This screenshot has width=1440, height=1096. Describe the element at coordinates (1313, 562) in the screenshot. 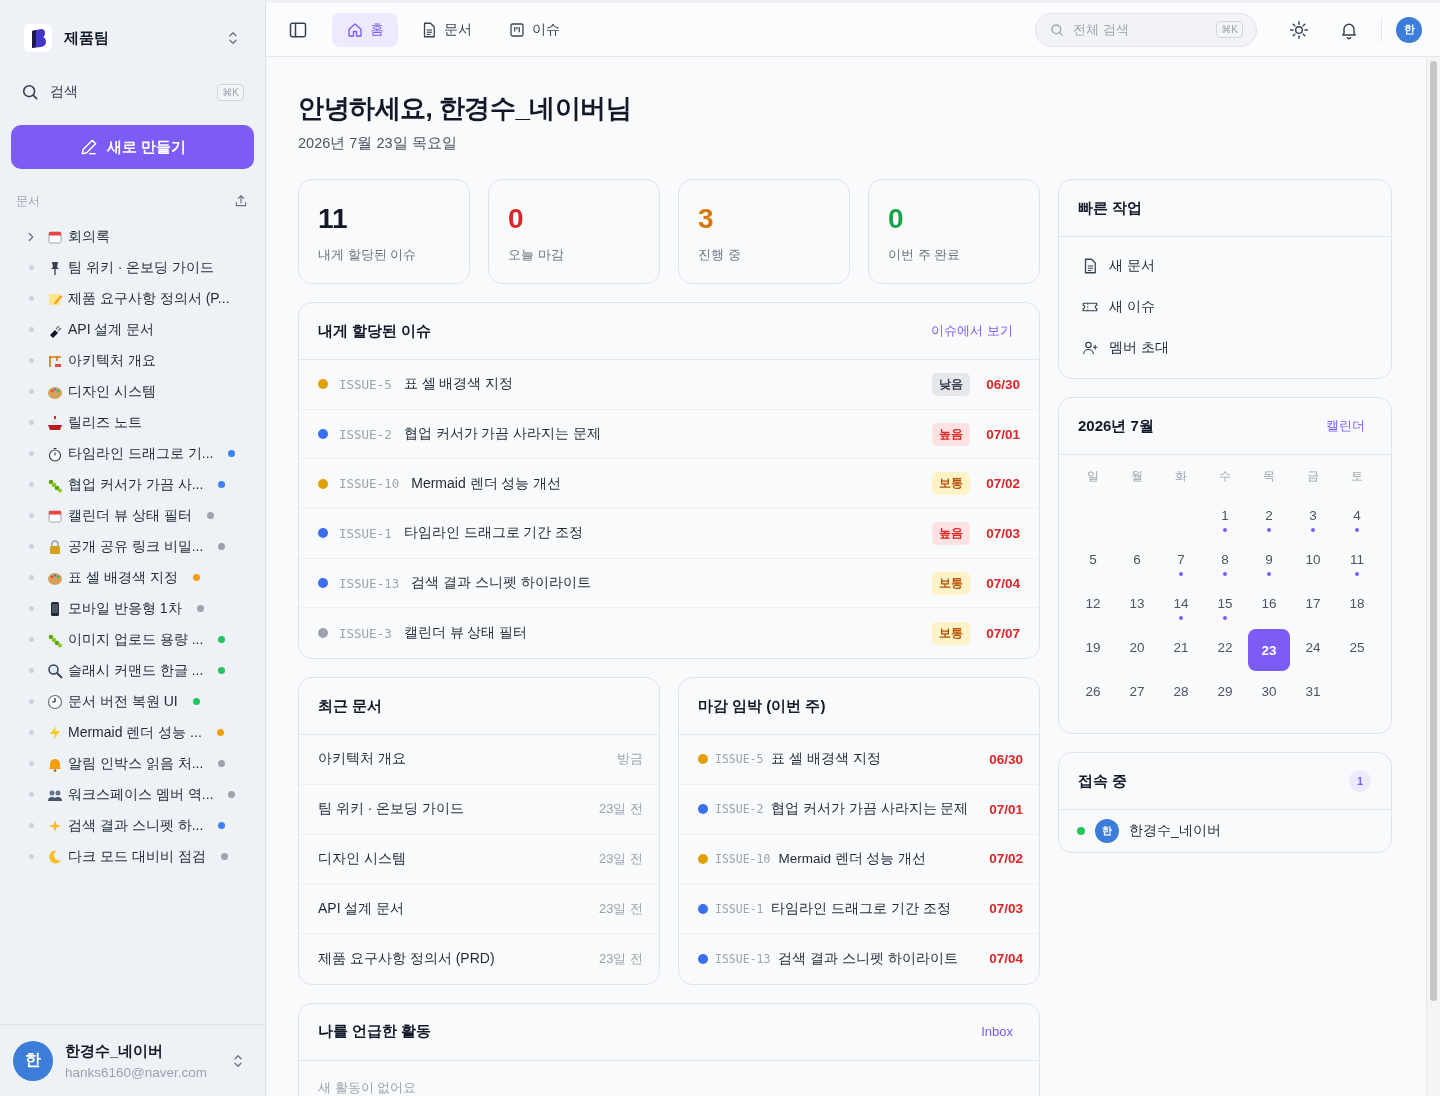

I see `calendar-day: 10` at that location.